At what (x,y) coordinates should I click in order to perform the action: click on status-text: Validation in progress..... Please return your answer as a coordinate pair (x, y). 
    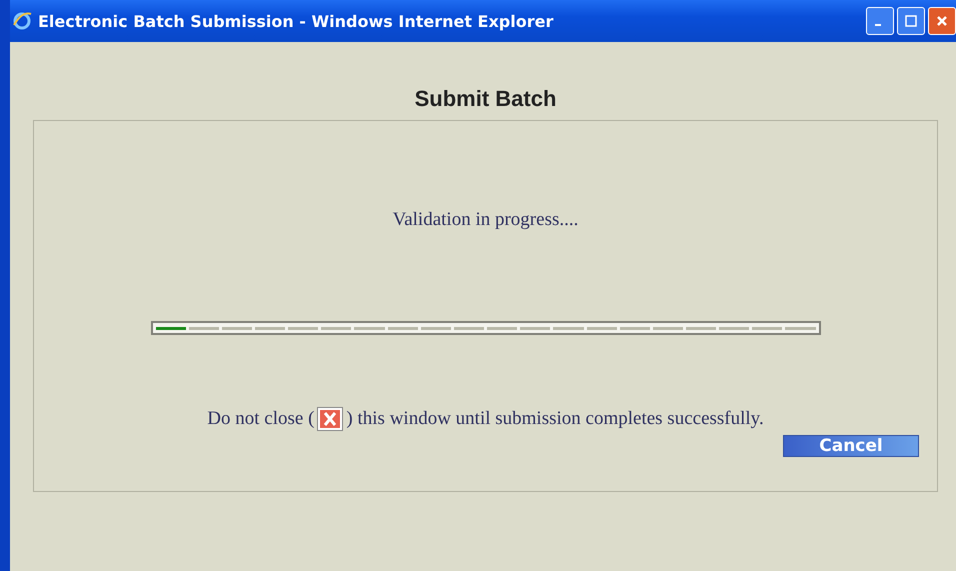
    Looking at the image, I should click on (485, 220).